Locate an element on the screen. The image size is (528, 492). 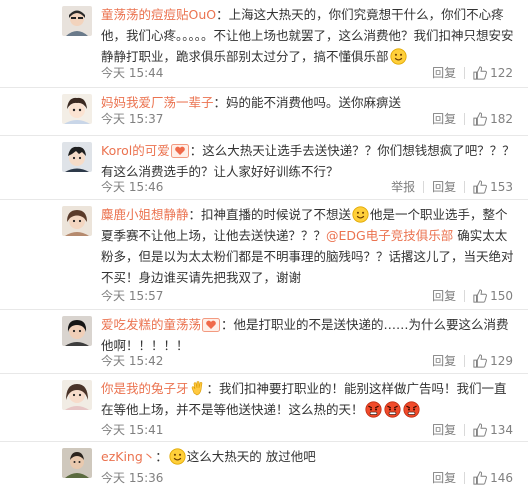
comment-meta: 今天 15:36 回复 146 is located at coordinates (310, 478).